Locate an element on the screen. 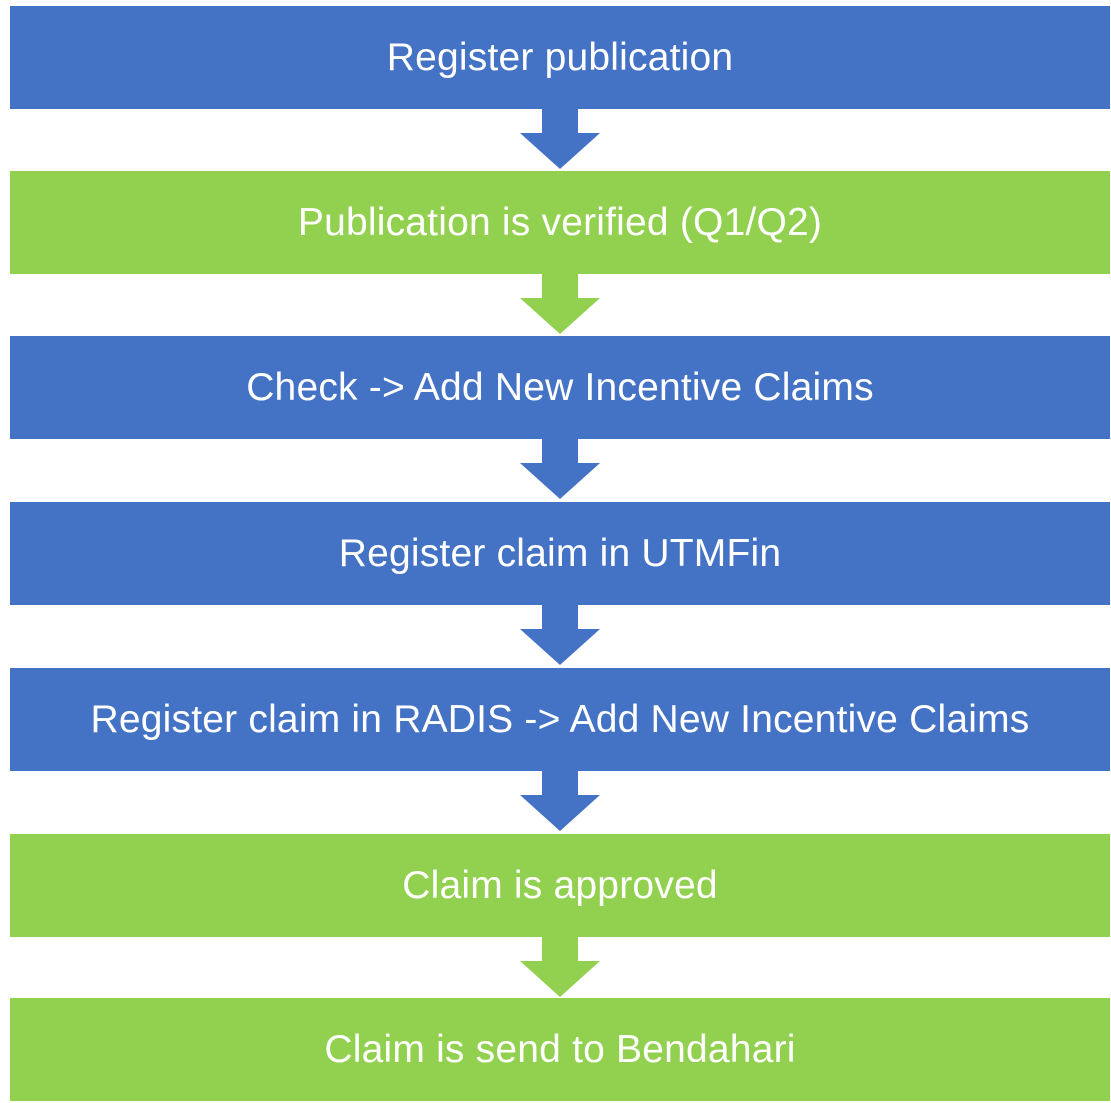 The image size is (1111, 1103). step-label: Publication is verified (Q1/Q2) is located at coordinates (560, 222).